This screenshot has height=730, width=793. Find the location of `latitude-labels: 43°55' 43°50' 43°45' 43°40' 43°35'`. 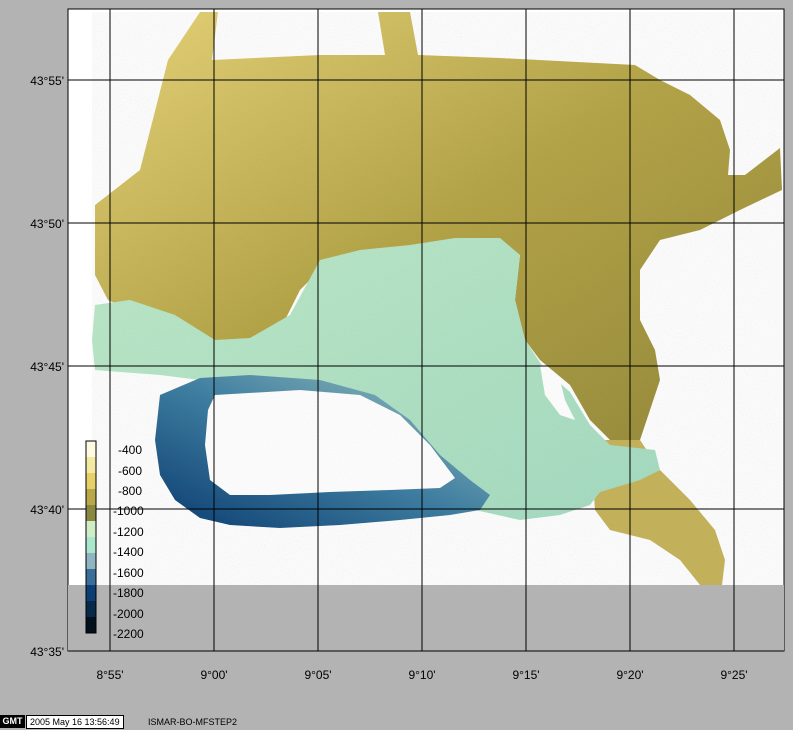

latitude-labels: 43°55' 43°50' 43°45' 43°40' 43°35' is located at coordinates (47, 366).